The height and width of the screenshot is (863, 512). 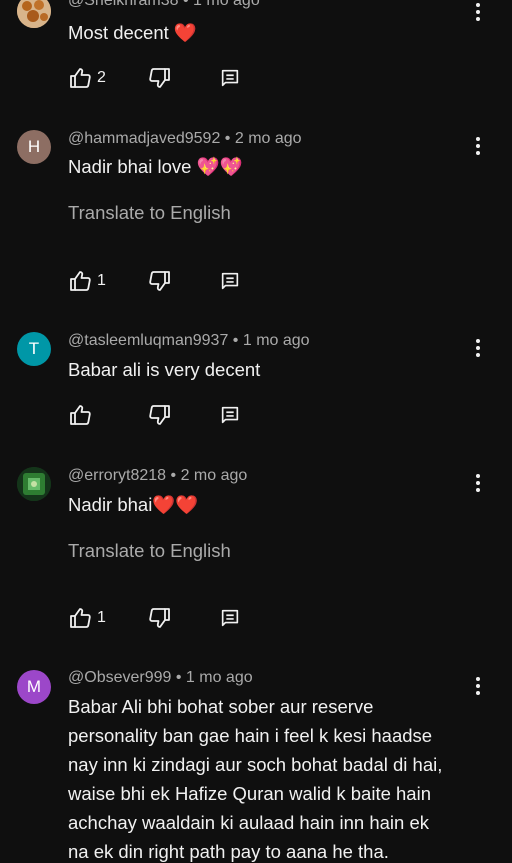 What do you see at coordinates (185, 32) in the screenshot?
I see `comment-emoji: ❤️` at bounding box center [185, 32].